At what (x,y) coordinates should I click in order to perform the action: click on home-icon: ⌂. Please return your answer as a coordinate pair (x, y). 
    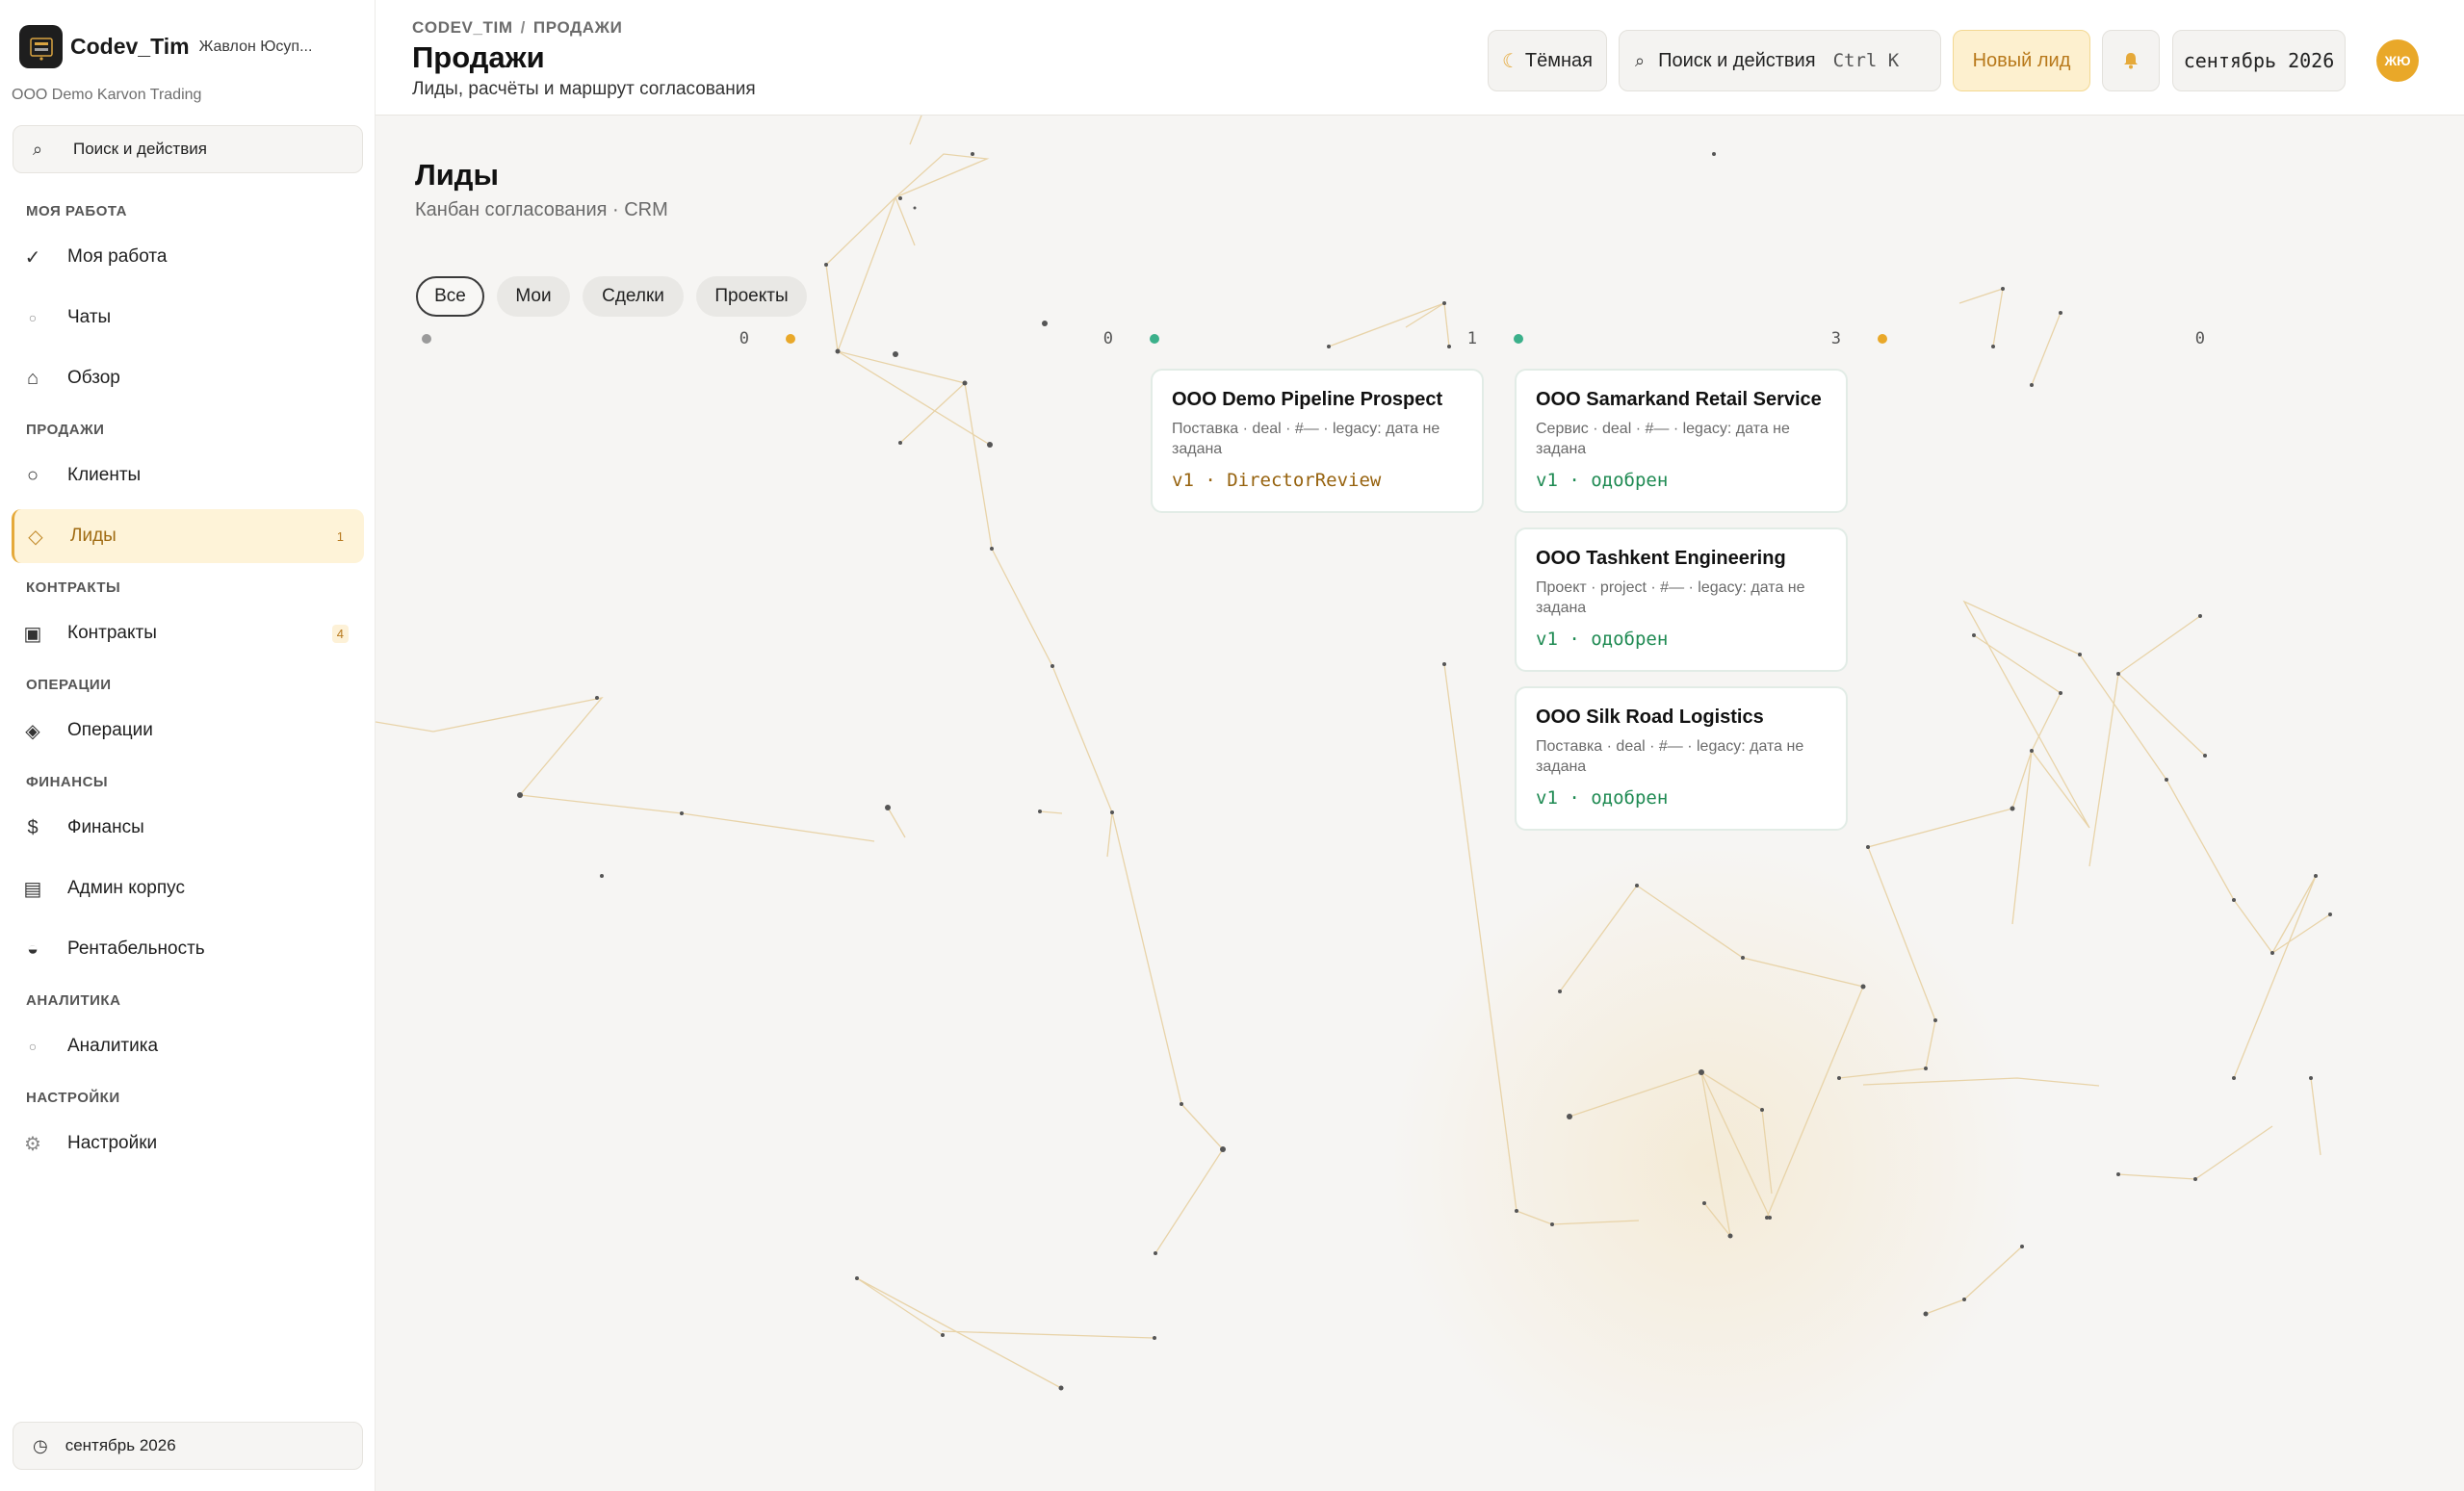
    Looking at the image, I should click on (32, 378).